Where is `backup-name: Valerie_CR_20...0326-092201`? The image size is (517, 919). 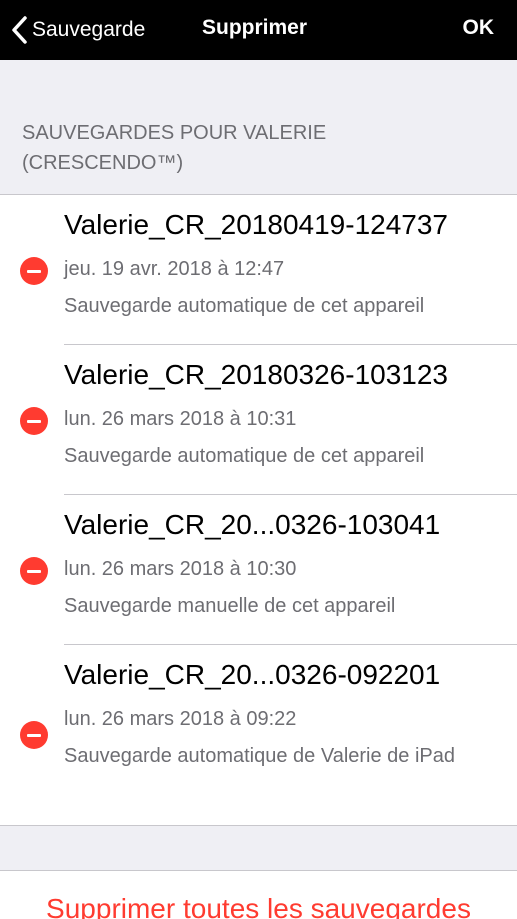 backup-name: Valerie_CR_20...0326-092201 is located at coordinates (252, 674).